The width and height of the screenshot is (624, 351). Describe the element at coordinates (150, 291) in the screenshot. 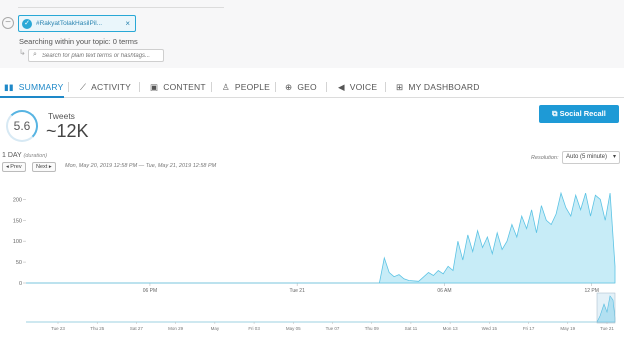

I see `x-tick-label: 06 PM` at that location.